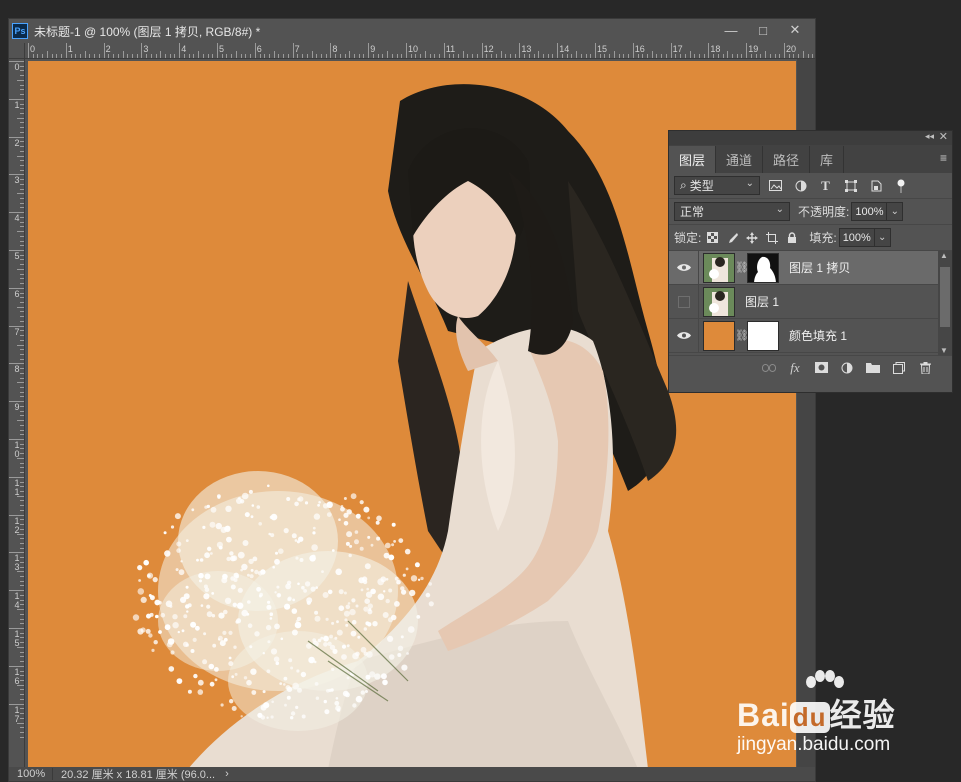 This screenshot has width=961, height=782. I want to click on zoom-level: 100%, so click(31, 774).